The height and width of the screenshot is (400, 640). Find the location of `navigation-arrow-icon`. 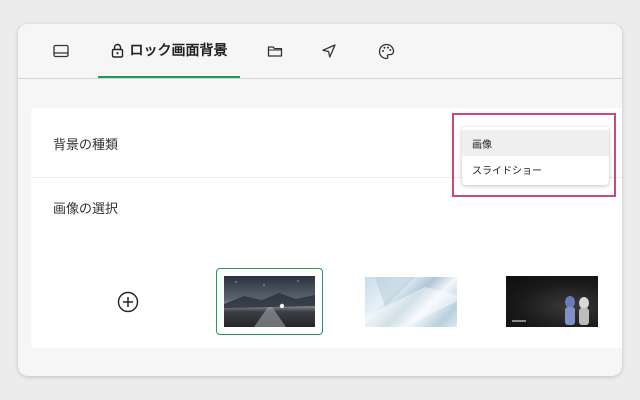

navigation-arrow-icon is located at coordinates (329, 51).